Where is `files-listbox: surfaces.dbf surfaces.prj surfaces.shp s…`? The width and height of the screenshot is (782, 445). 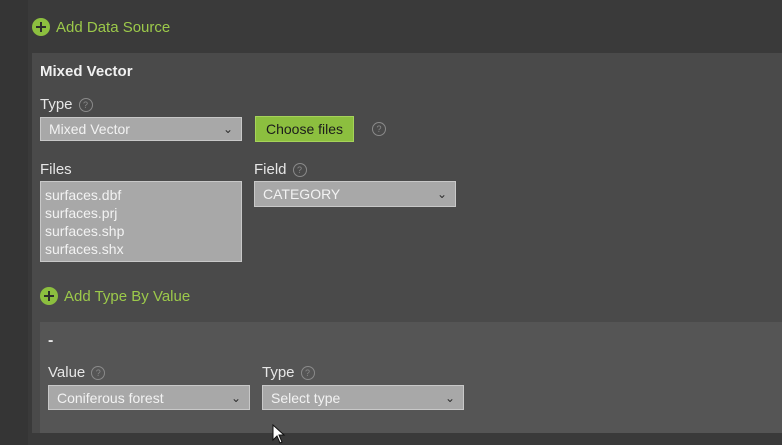 files-listbox: surfaces.dbf surfaces.prj surfaces.shp s… is located at coordinates (141, 221).